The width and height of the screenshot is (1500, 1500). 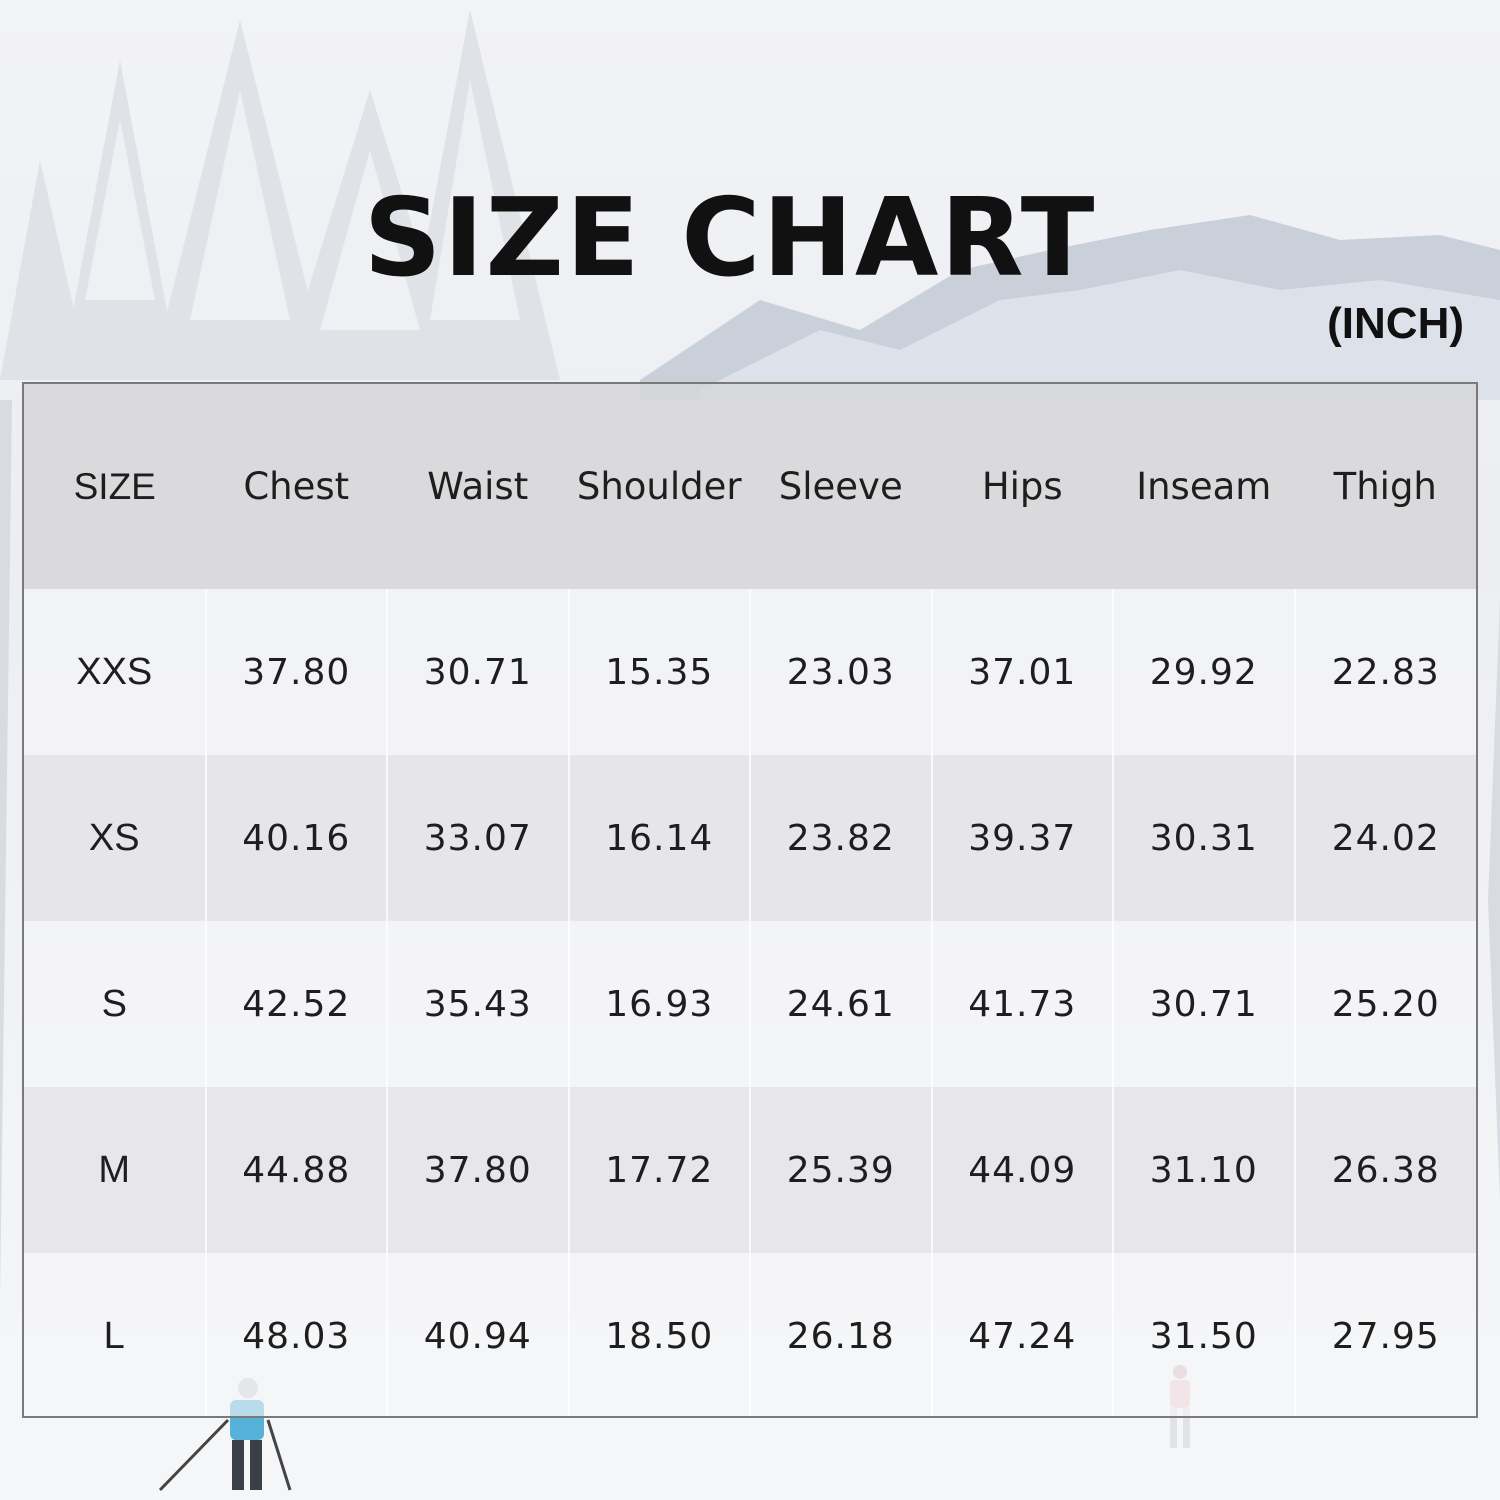 What do you see at coordinates (115, 1004) in the screenshot?
I see `size-label-cell: S` at bounding box center [115, 1004].